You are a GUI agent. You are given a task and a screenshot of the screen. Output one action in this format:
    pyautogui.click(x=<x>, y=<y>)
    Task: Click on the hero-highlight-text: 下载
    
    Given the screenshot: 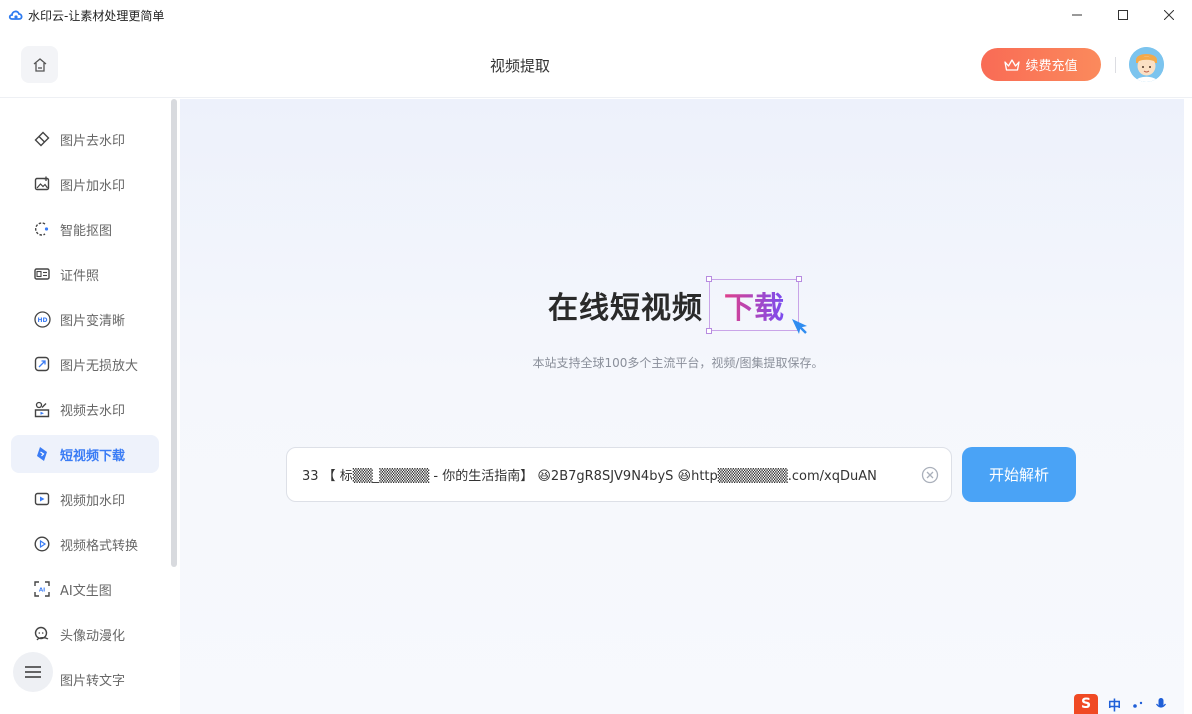 What is the action you would take?
    pyautogui.click(x=754, y=305)
    